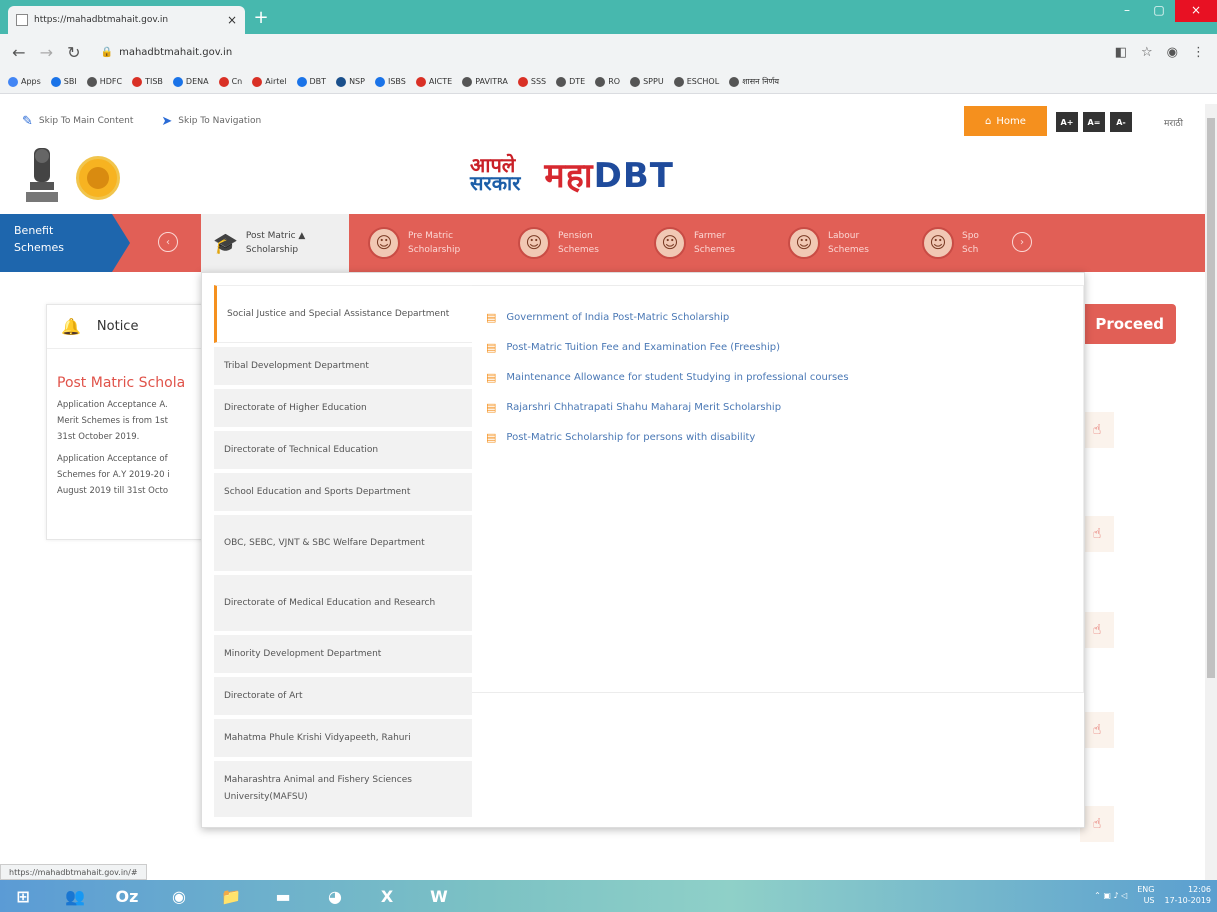 This screenshot has height=912, width=1217. What do you see at coordinates (1145, 895) in the screenshot?
I see `input-language: ENG US` at bounding box center [1145, 895].